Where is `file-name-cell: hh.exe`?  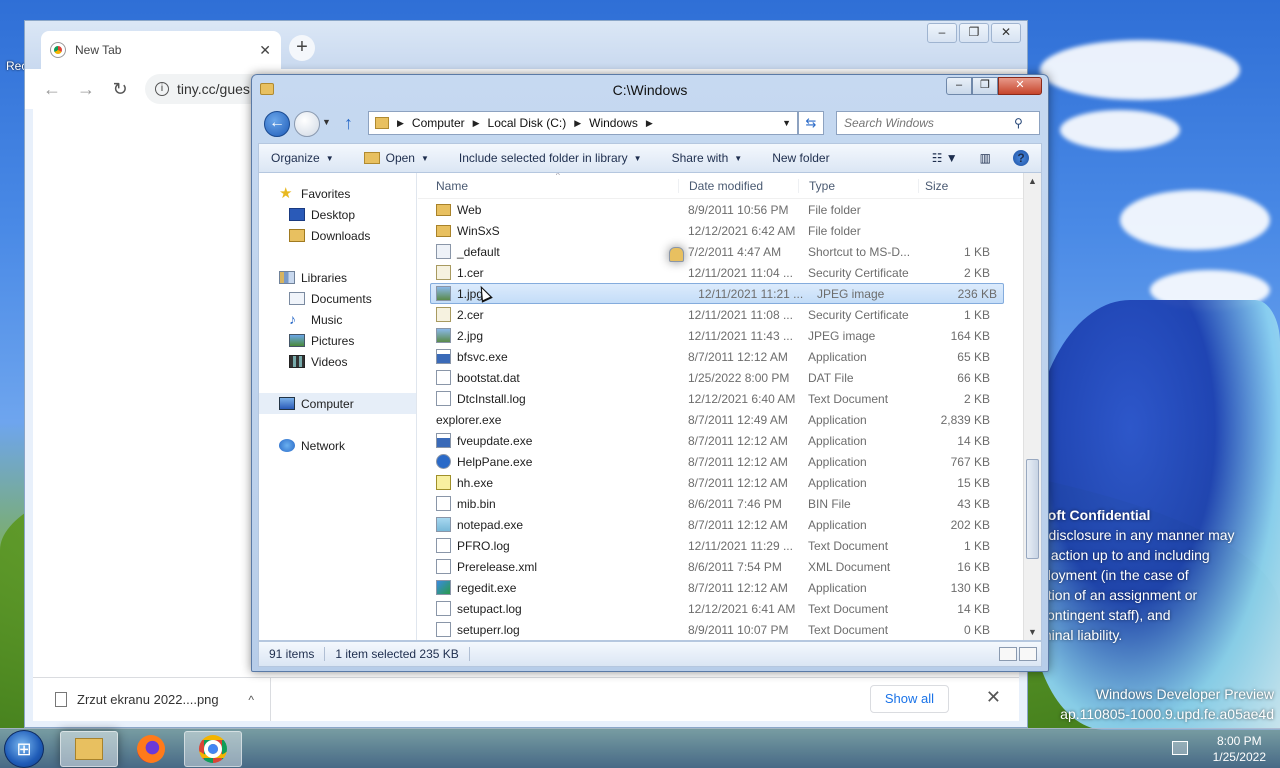 file-name-cell: hh.exe is located at coordinates (548, 482).